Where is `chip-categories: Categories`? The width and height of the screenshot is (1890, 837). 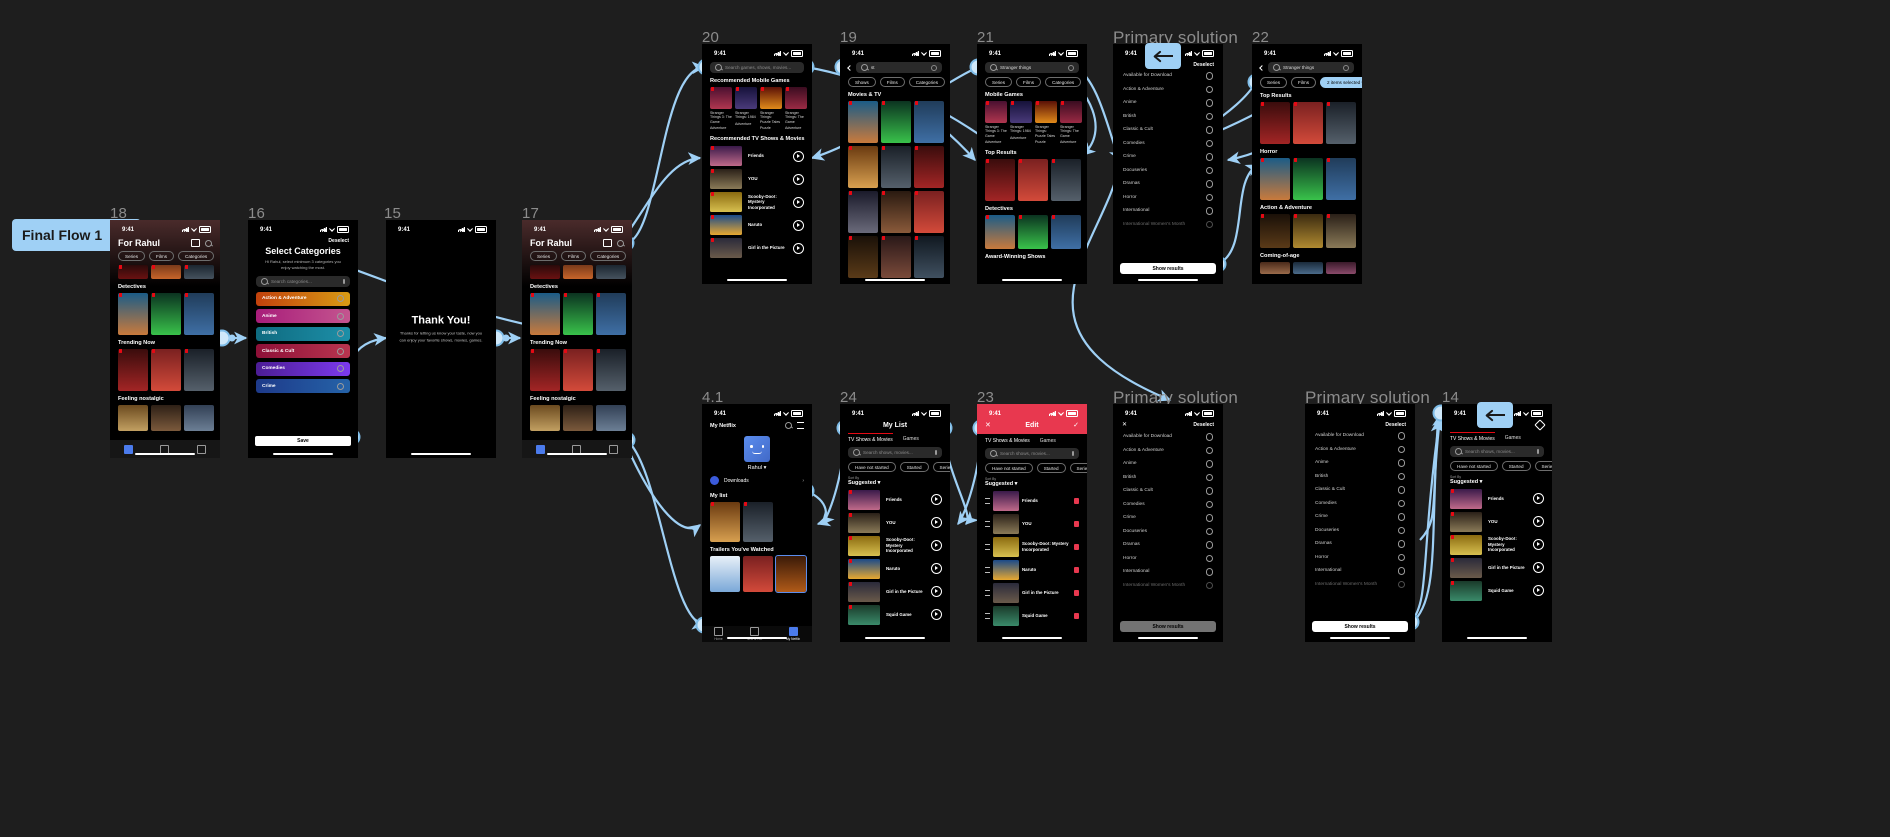
chip-categories: Categories is located at coordinates (1063, 82).